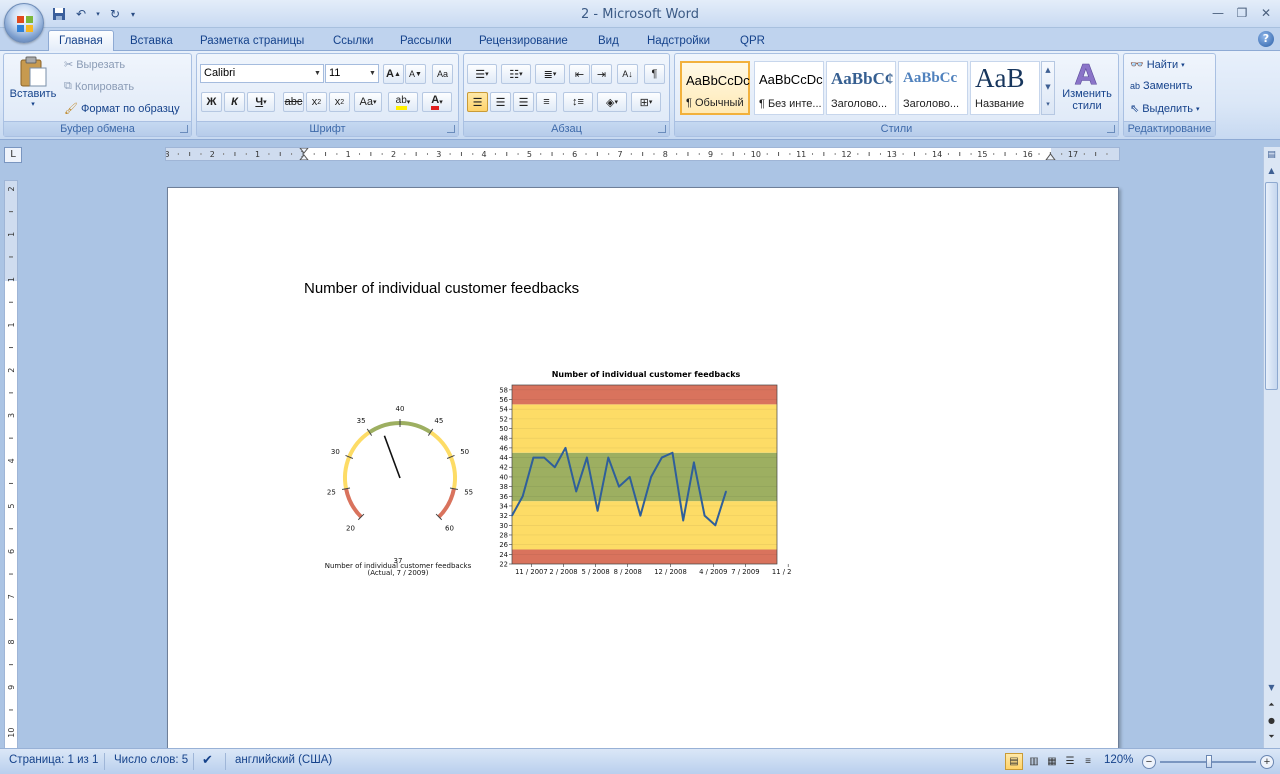 The width and height of the screenshot is (1280, 774). I want to click on change-case-button: Aa ▾, so click(368, 102).